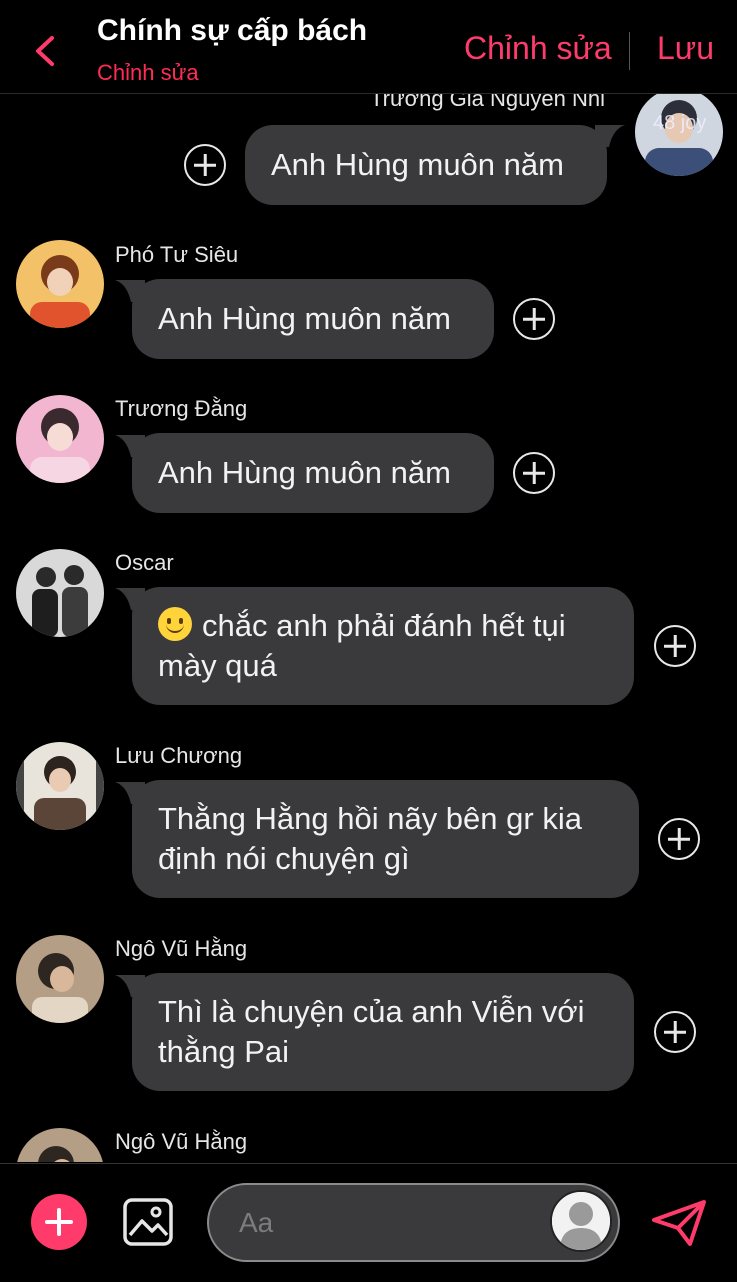  Describe the element at coordinates (179, 755) in the screenshot. I see `sender-name: Lưu Chương` at that location.